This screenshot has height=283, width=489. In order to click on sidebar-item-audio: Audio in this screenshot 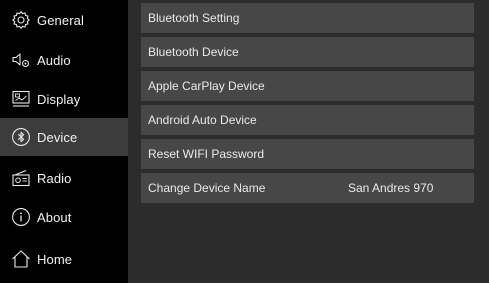, I will do `click(64, 60)`.